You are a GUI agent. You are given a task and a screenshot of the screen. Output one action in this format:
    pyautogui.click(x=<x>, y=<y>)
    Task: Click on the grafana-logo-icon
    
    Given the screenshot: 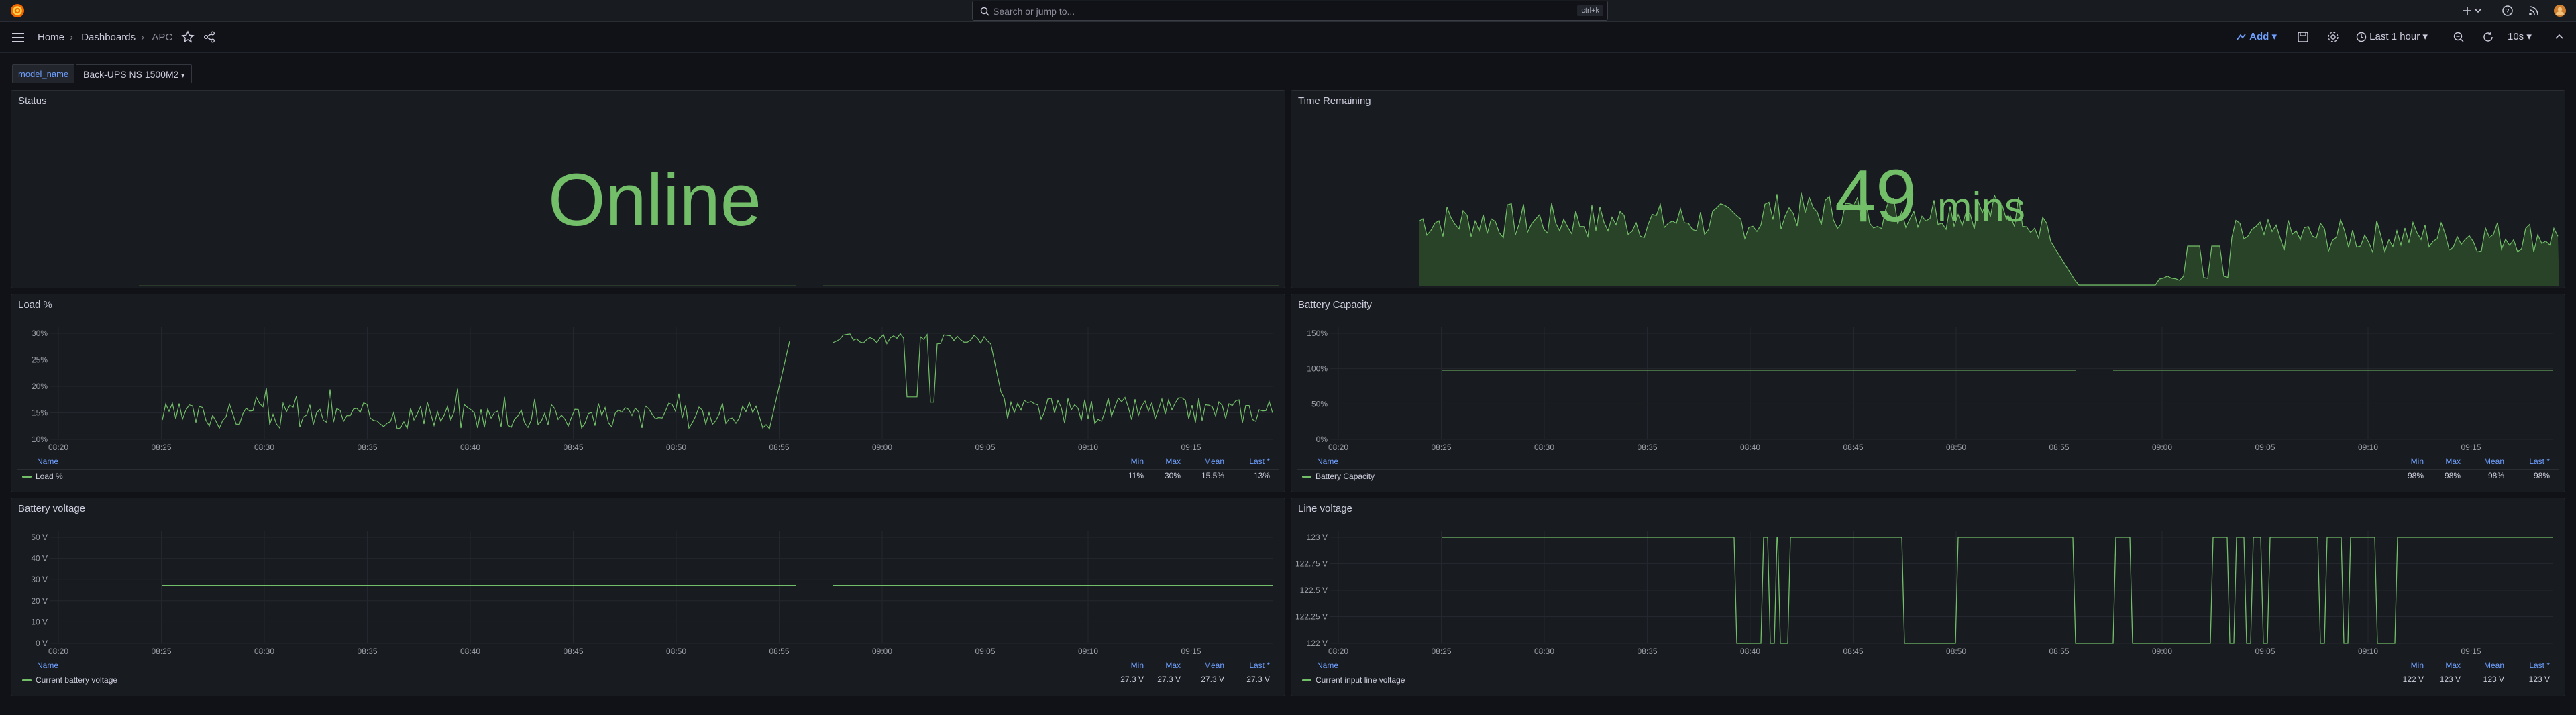 What is the action you would take?
    pyautogui.click(x=17, y=11)
    